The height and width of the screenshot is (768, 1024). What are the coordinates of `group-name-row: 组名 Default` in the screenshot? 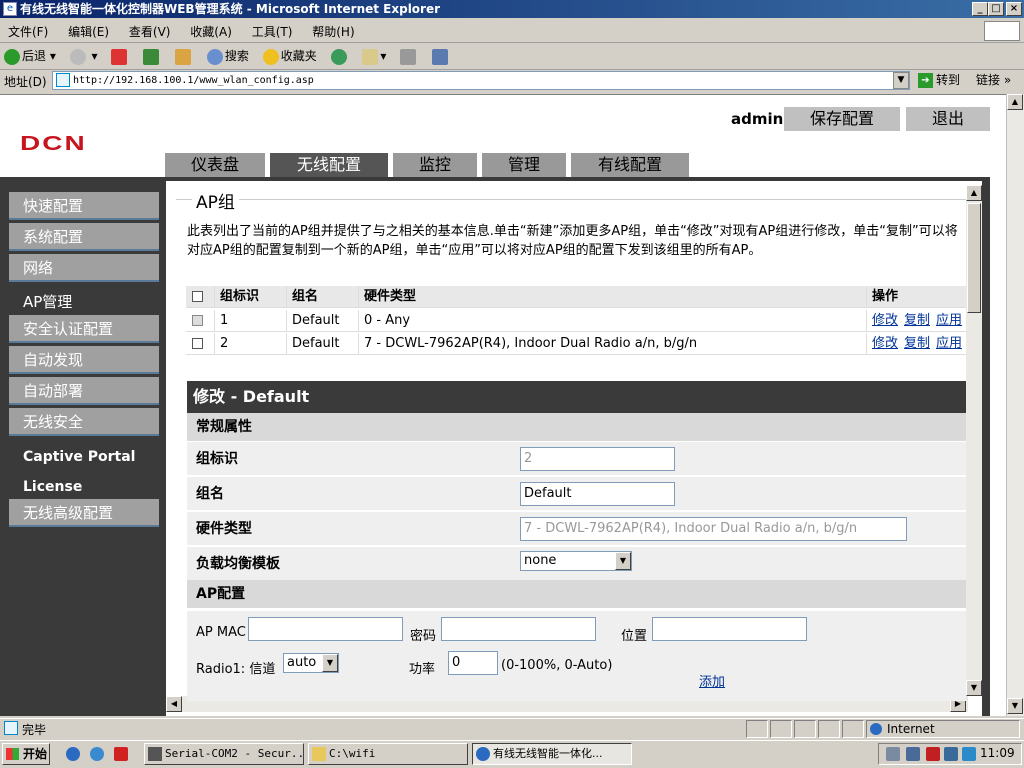 It's located at (576, 494).